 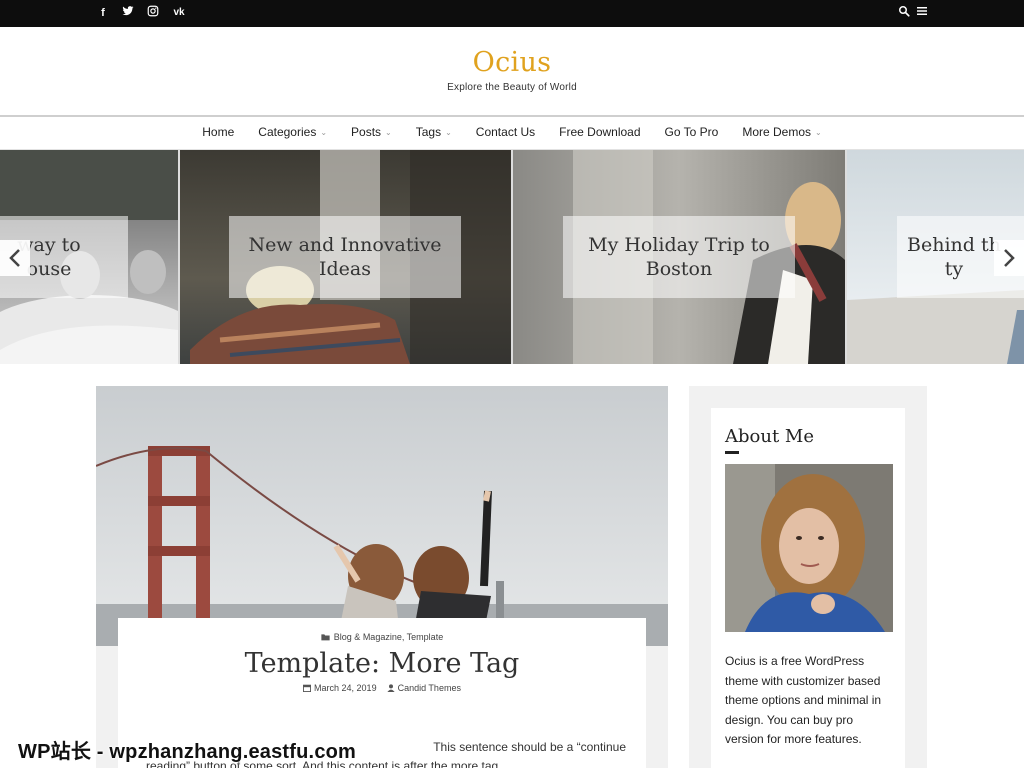 I want to click on slider-prev-button, so click(x=15, y=258).